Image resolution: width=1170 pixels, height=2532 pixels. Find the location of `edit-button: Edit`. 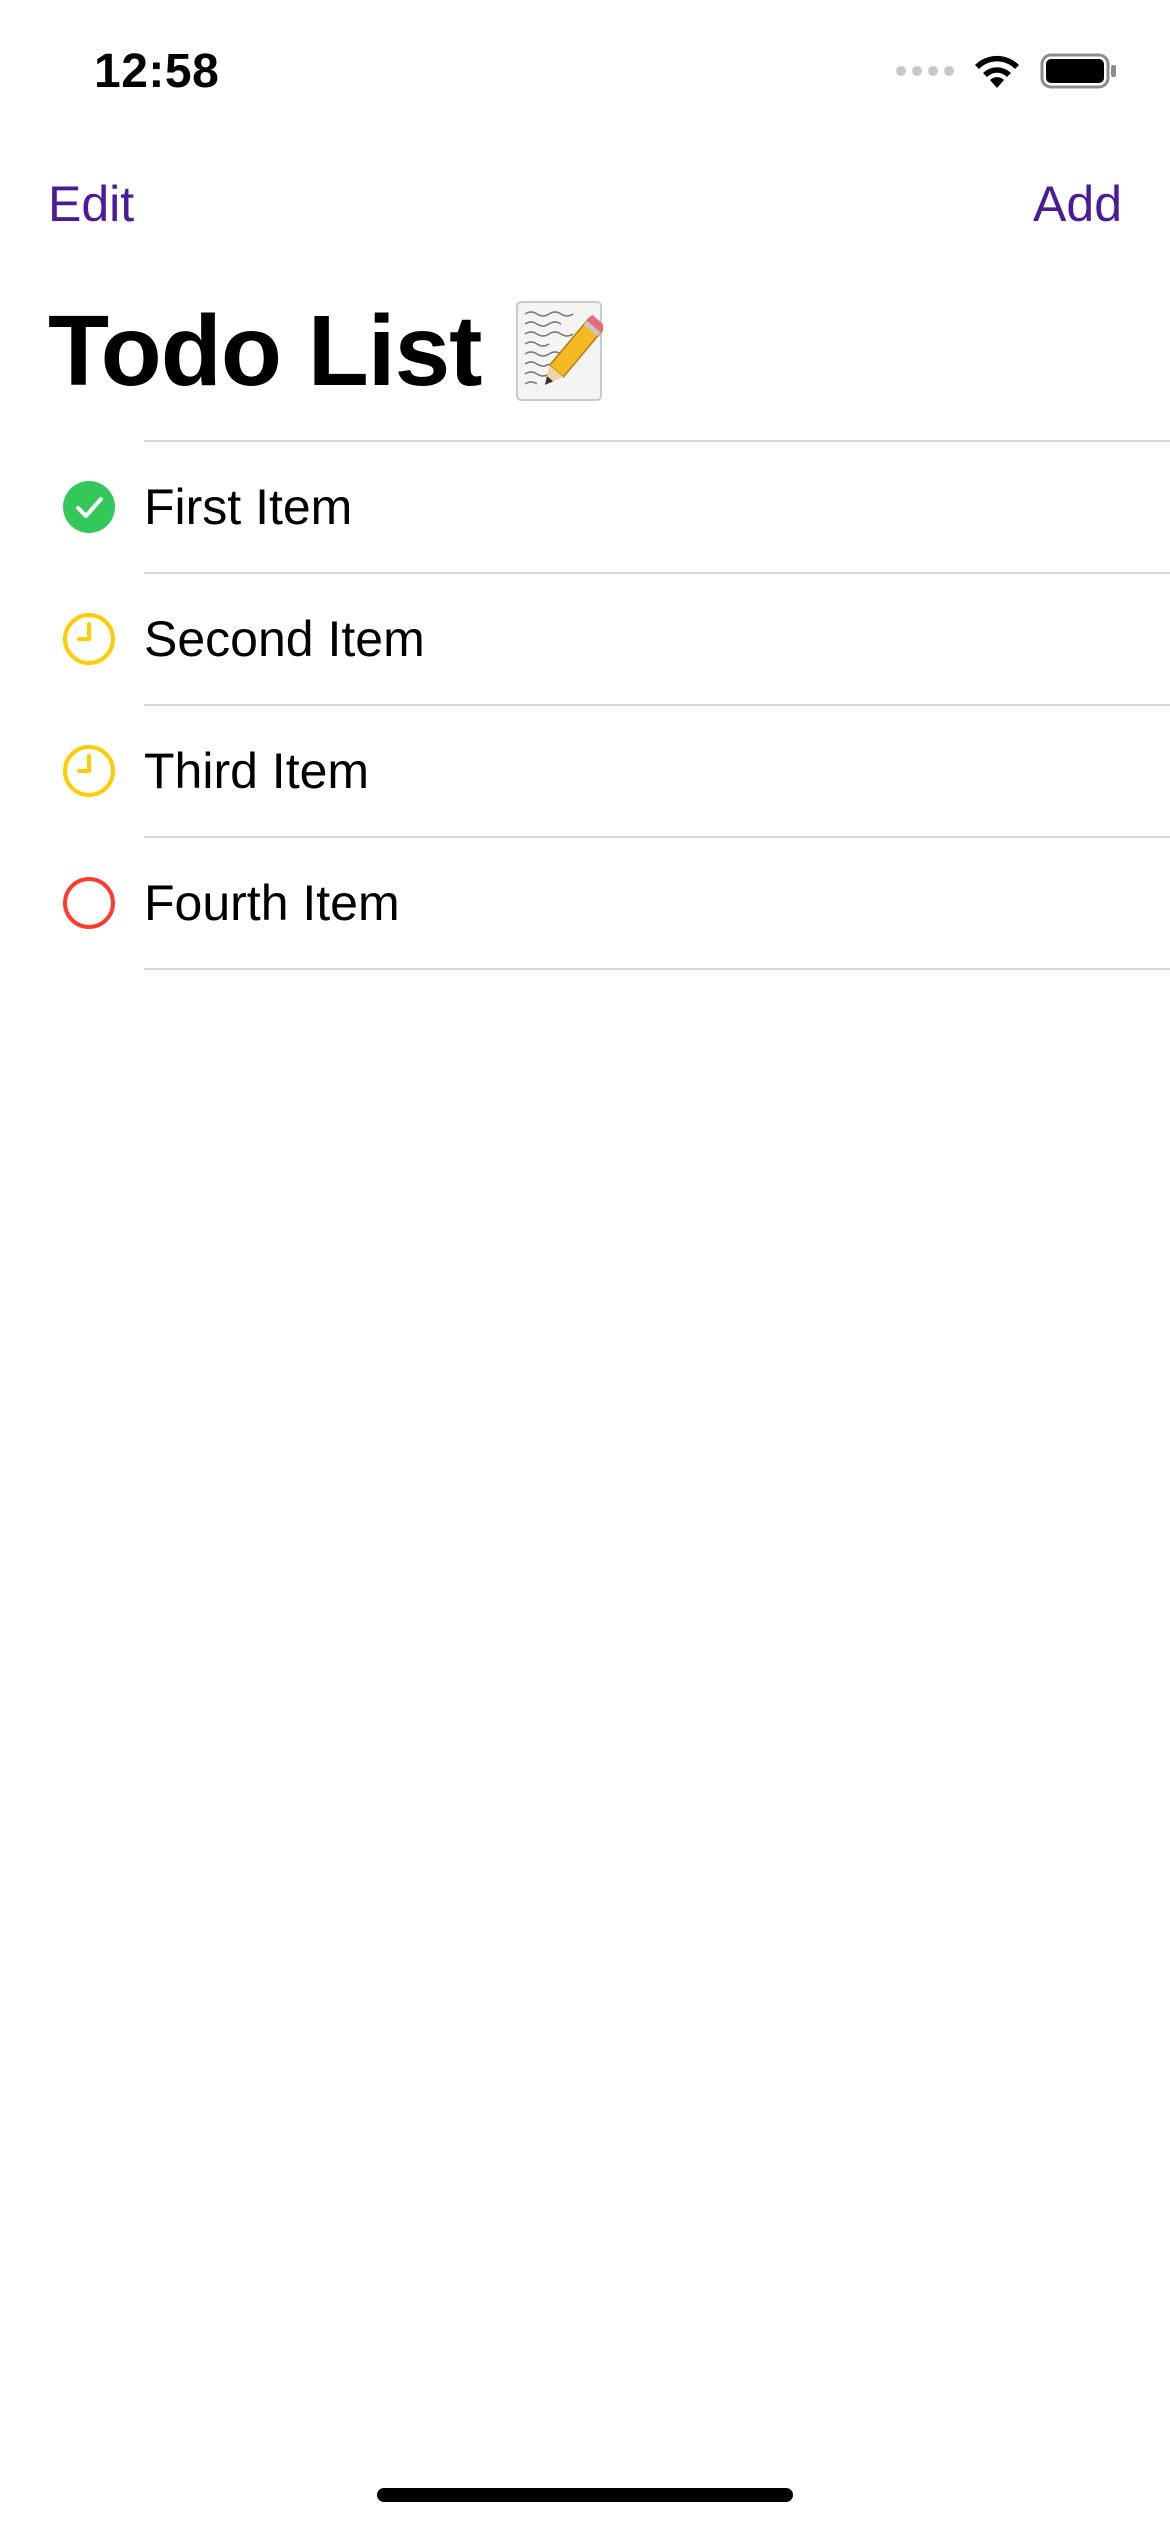

edit-button: Edit is located at coordinates (91, 204).